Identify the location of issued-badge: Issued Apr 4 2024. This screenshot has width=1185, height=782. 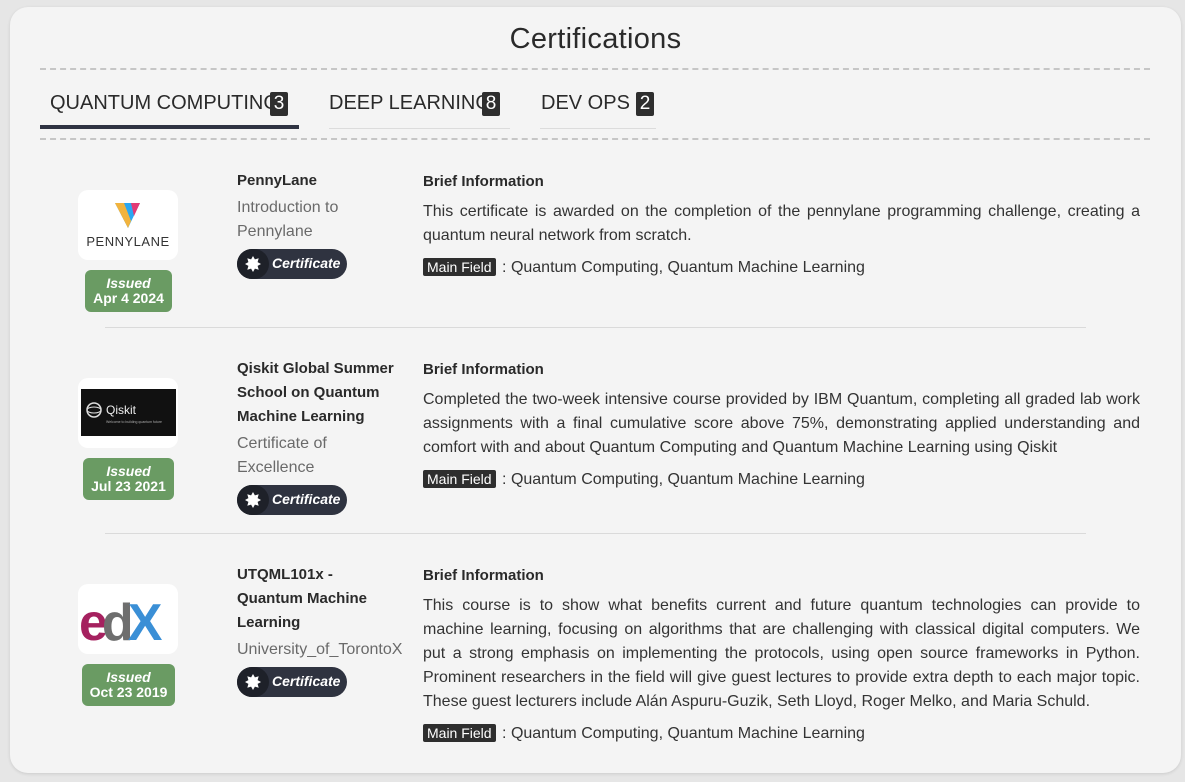
(128, 291).